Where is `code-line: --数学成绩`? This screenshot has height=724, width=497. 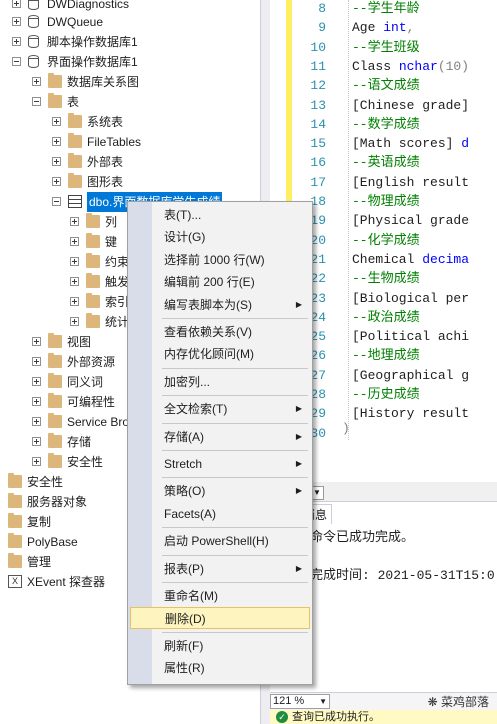
code-line: --数学成绩 is located at coordinates (386, 124).